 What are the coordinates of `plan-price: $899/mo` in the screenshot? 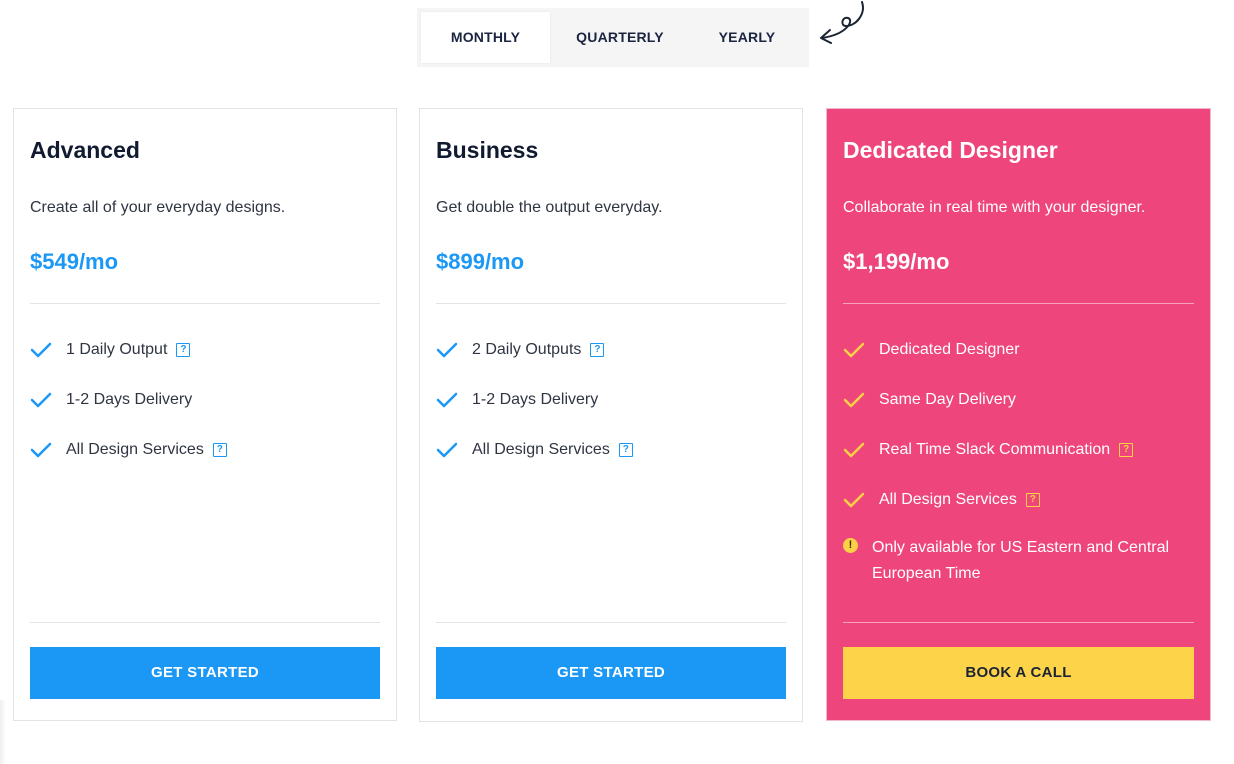 It's located at (480, 261).